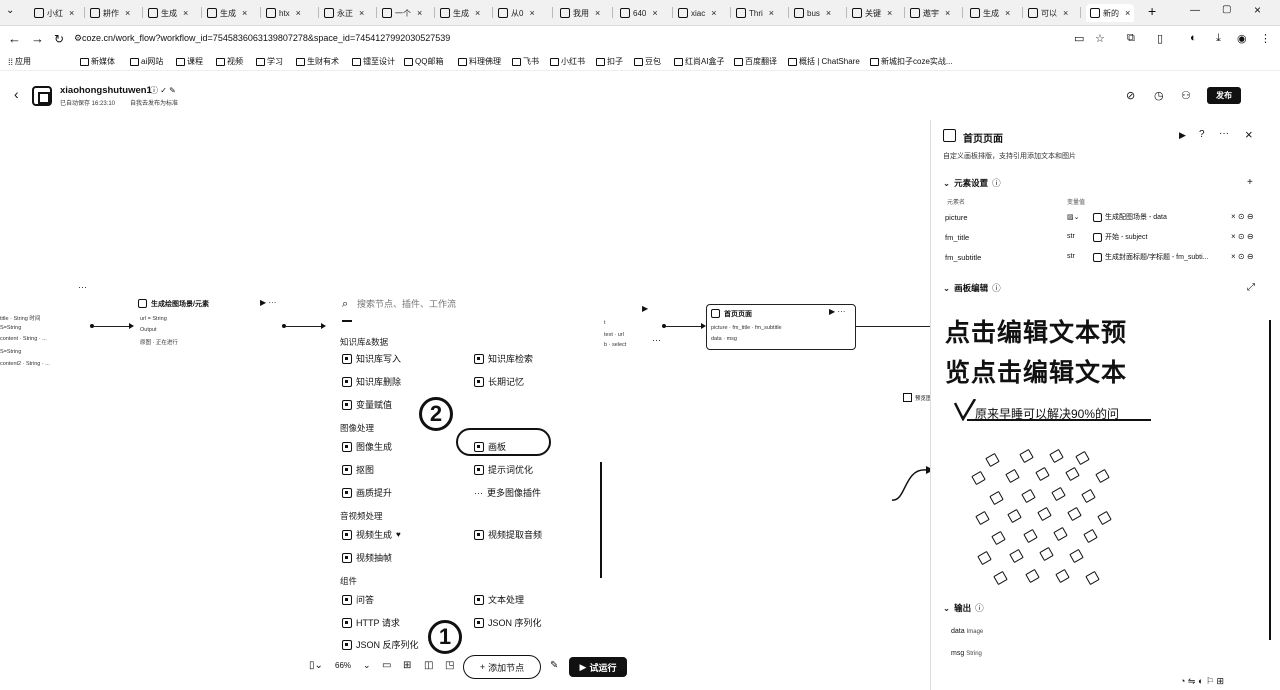 The width and height of the screenshot is (1280, 690). Describe the element at coordinates (647, 61) in the screenshot. I see `bookmark-item: 豆包` at that location.